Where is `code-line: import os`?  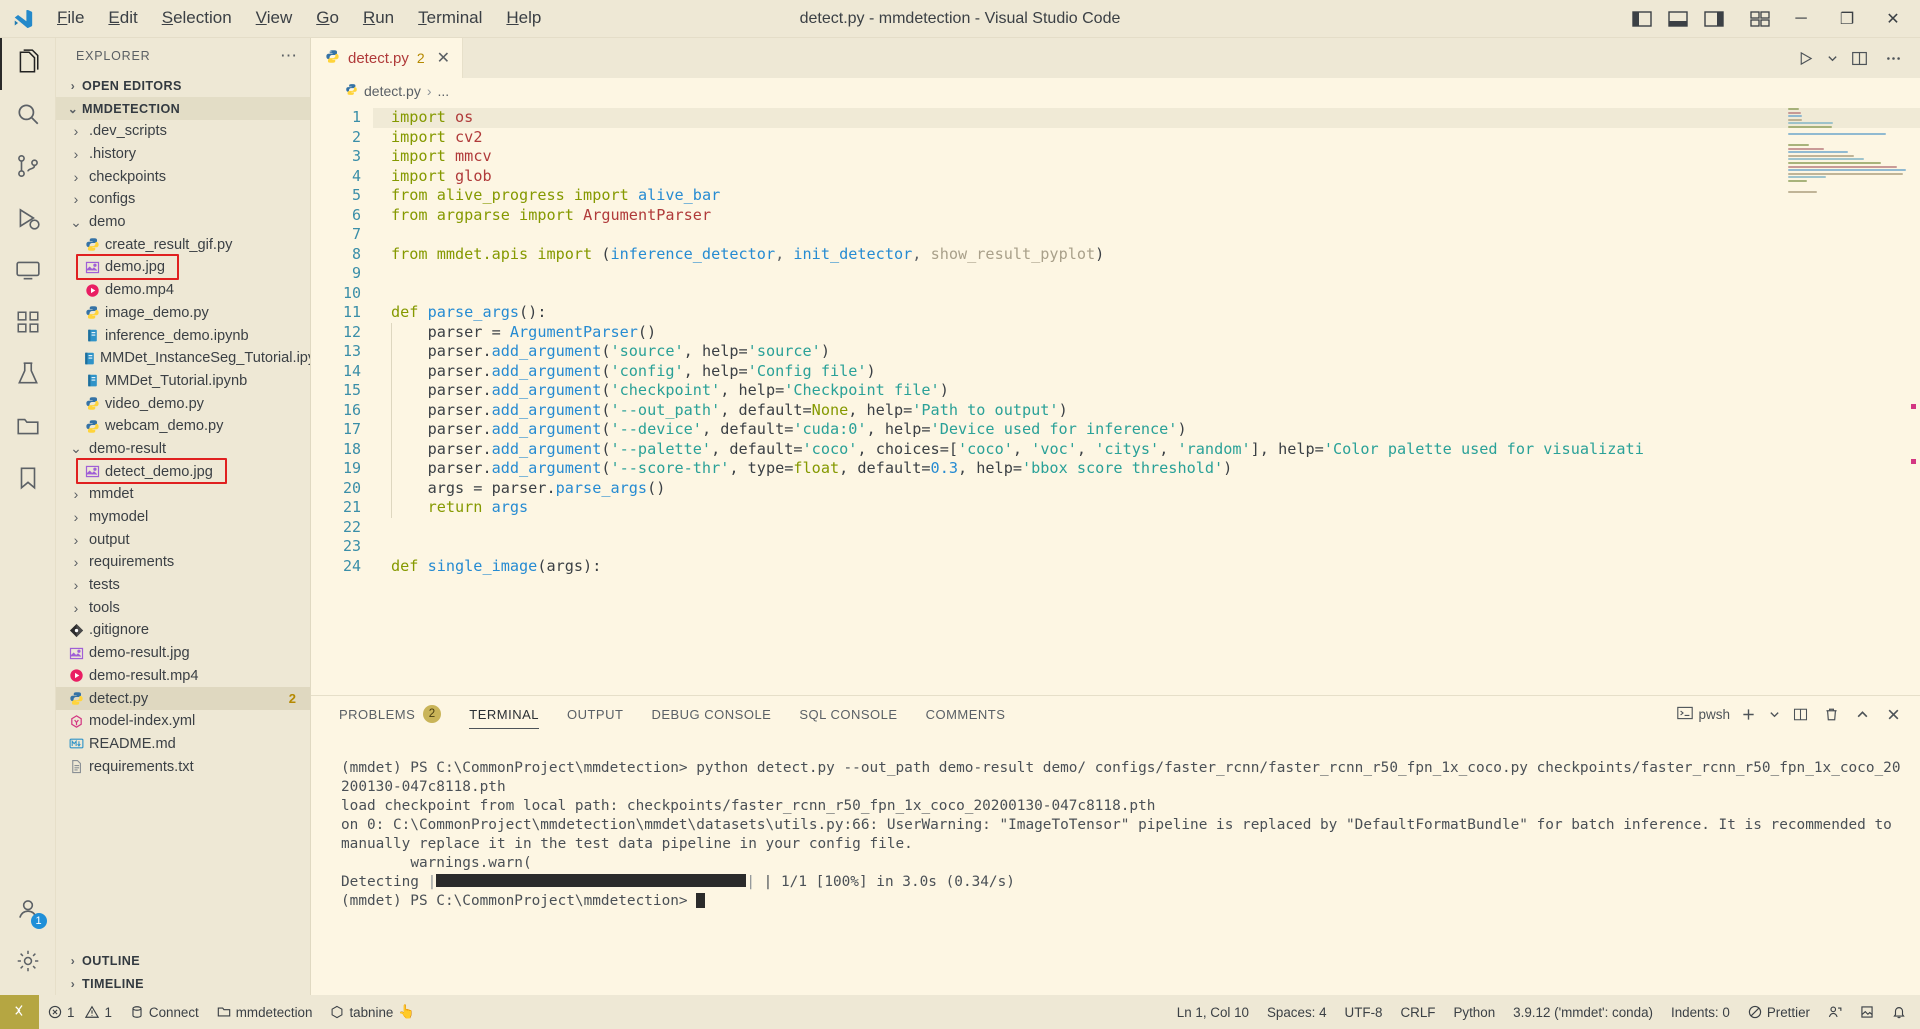
code-line: import os is located at coordinates (1146, 118).